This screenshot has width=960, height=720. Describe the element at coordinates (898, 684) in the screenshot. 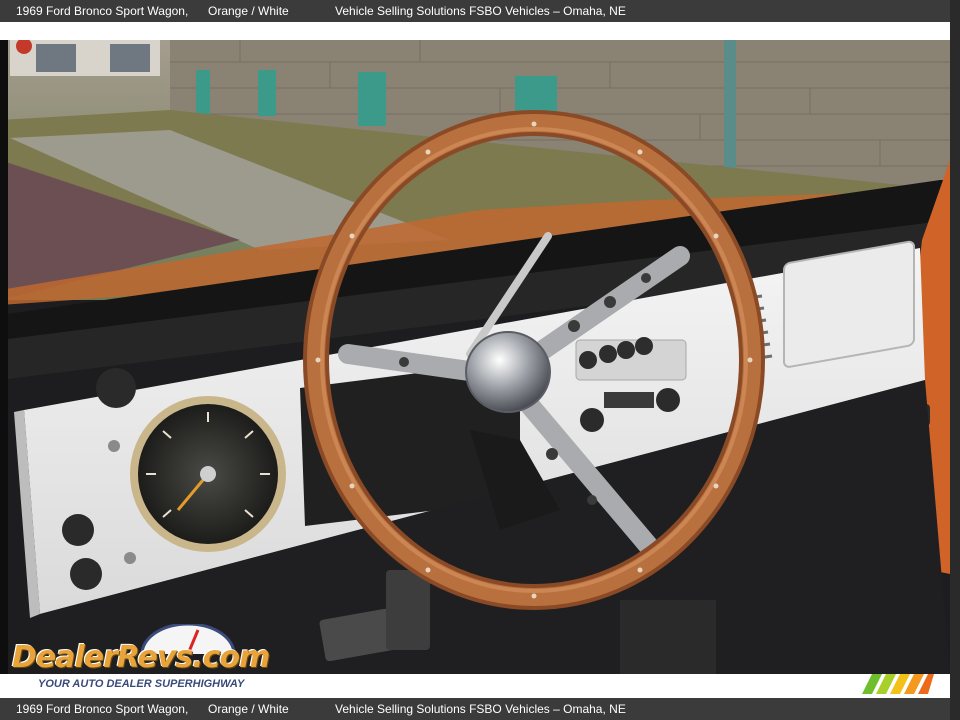

I see `brand-stripes-icon` at that location.